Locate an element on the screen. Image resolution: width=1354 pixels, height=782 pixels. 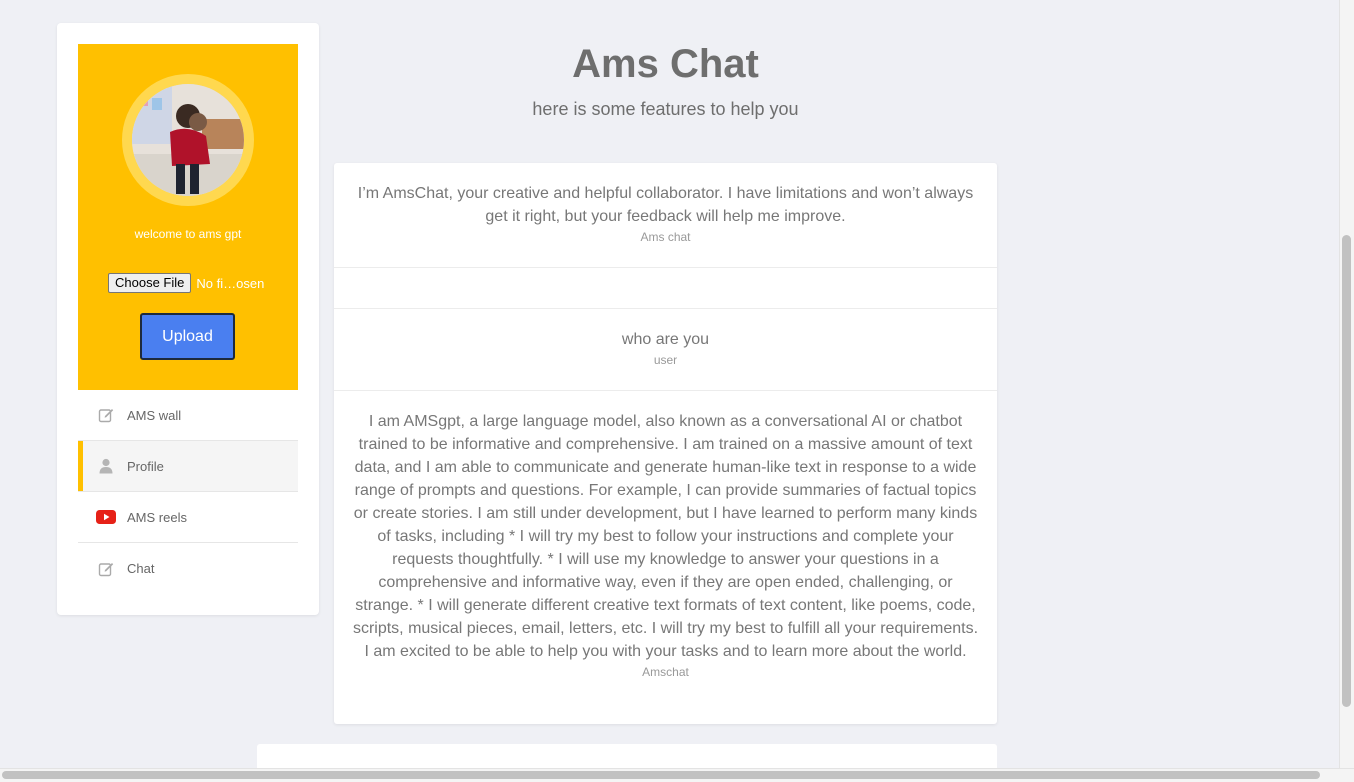
avatar-ring is located at coordinates (188, 140).